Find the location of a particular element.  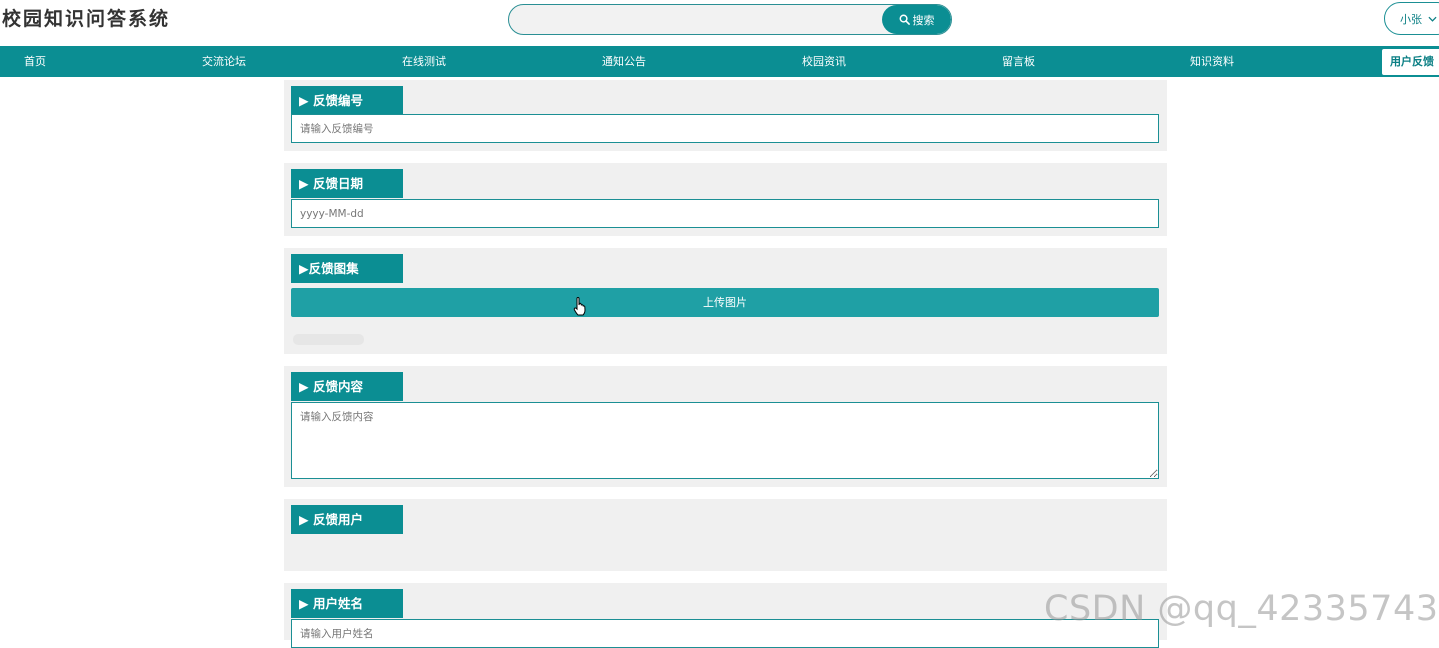

user-name-block: ▶ 用户姓名 is located at coordinates (725, 615).